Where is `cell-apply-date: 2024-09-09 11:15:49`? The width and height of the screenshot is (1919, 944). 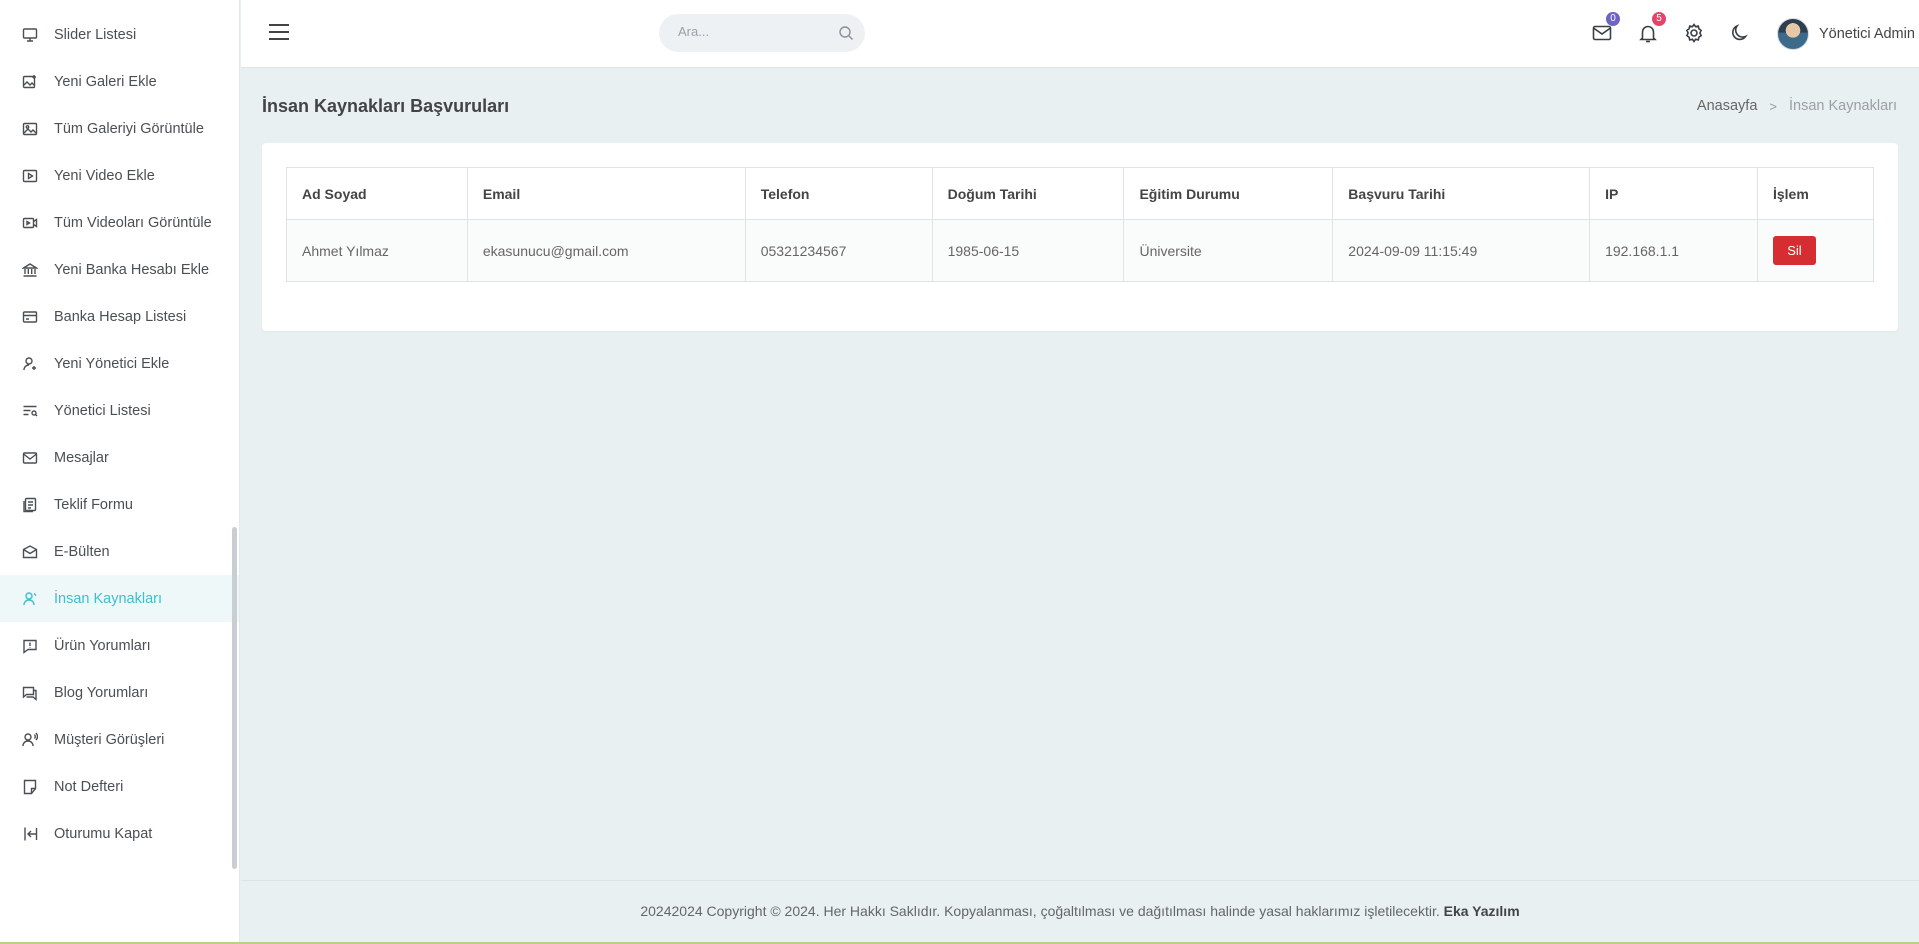 cell-apply-date: 2024-09-09 11:15:49 is located at coordinates (1461, 250).